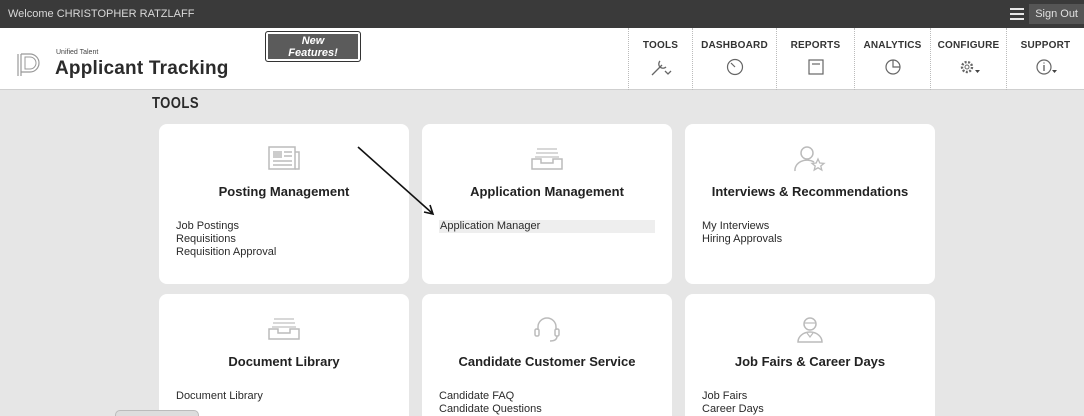  What do you see at coordinates (1045, 45) in the screenshot?
I see `nav-support-label: SUPPORT` at bounding box center [1045, 45].